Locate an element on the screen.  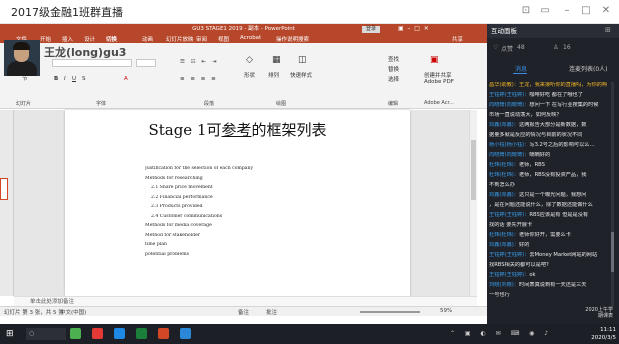
tab-view: 视图 is located at coordinates (223, 39).